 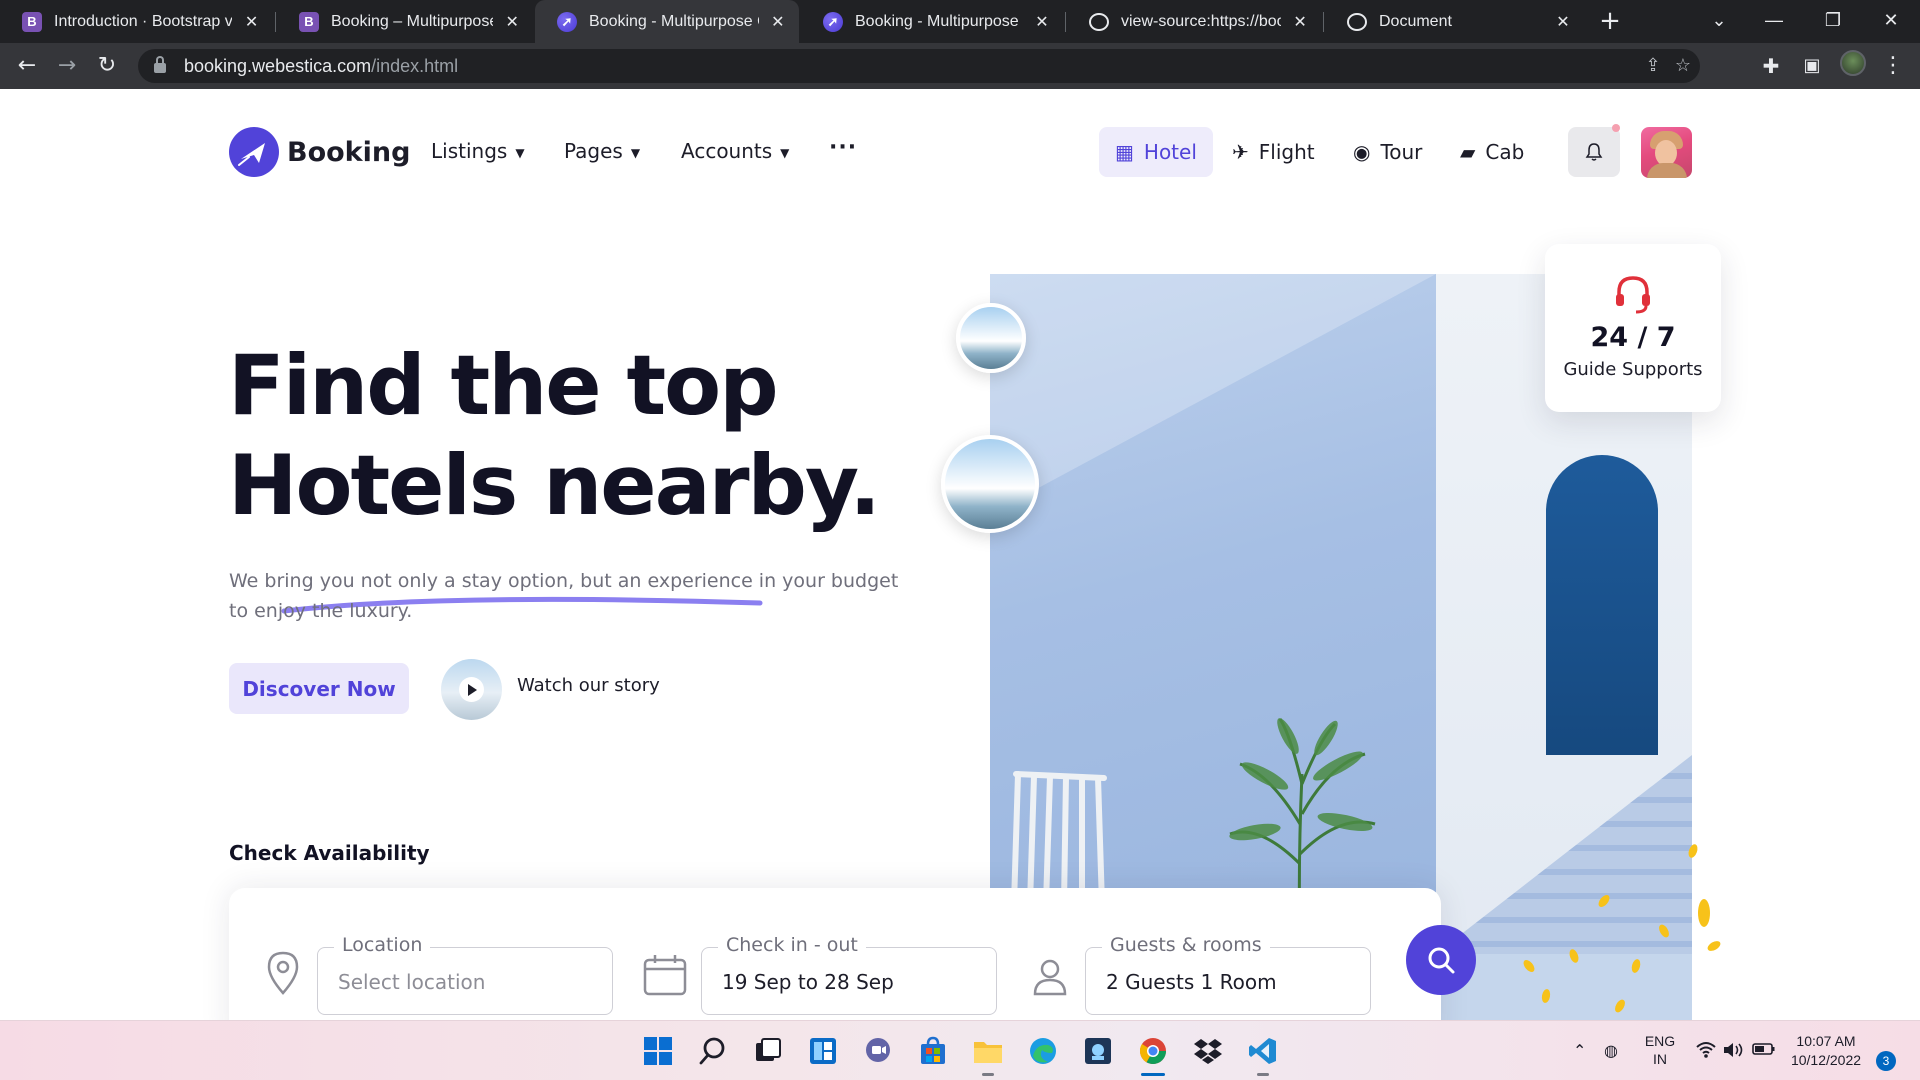 What do you see at coordinates (1455, 21) in the screenshot?
I see `browser-tab: Document ✕` at bounding box center [1455, 21].